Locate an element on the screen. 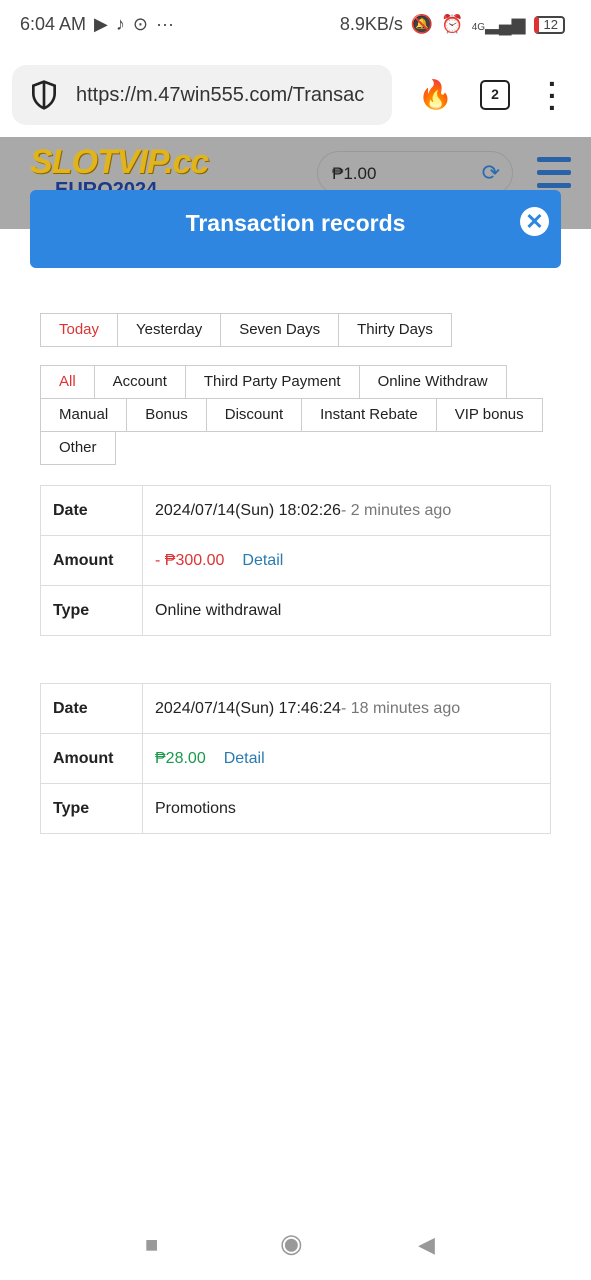  table-row: Amount - ₱300.00 Detail is located at coordinates (295, 560).